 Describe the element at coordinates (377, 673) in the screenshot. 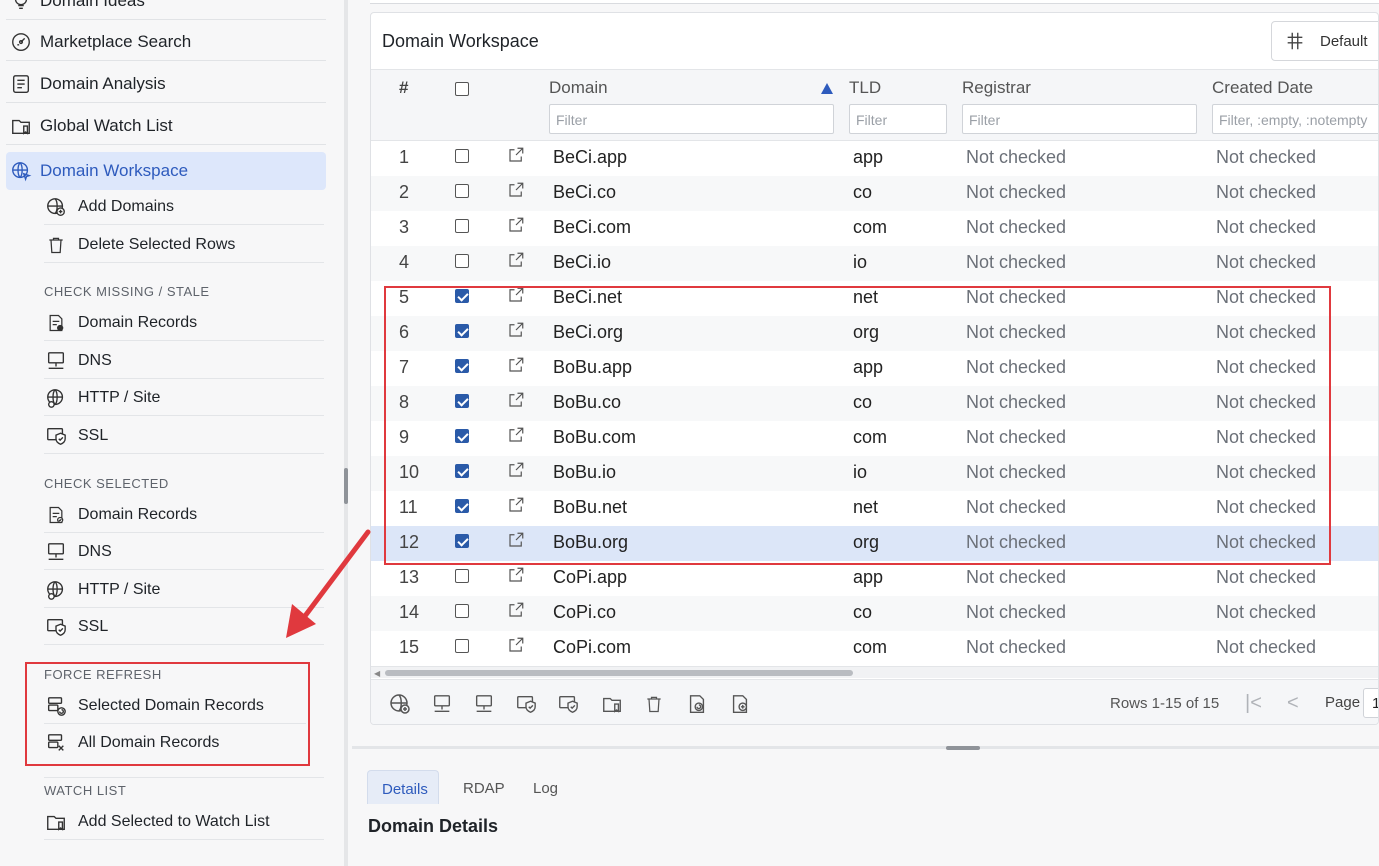

I see `scroll-left-icon: ◀` at that location.